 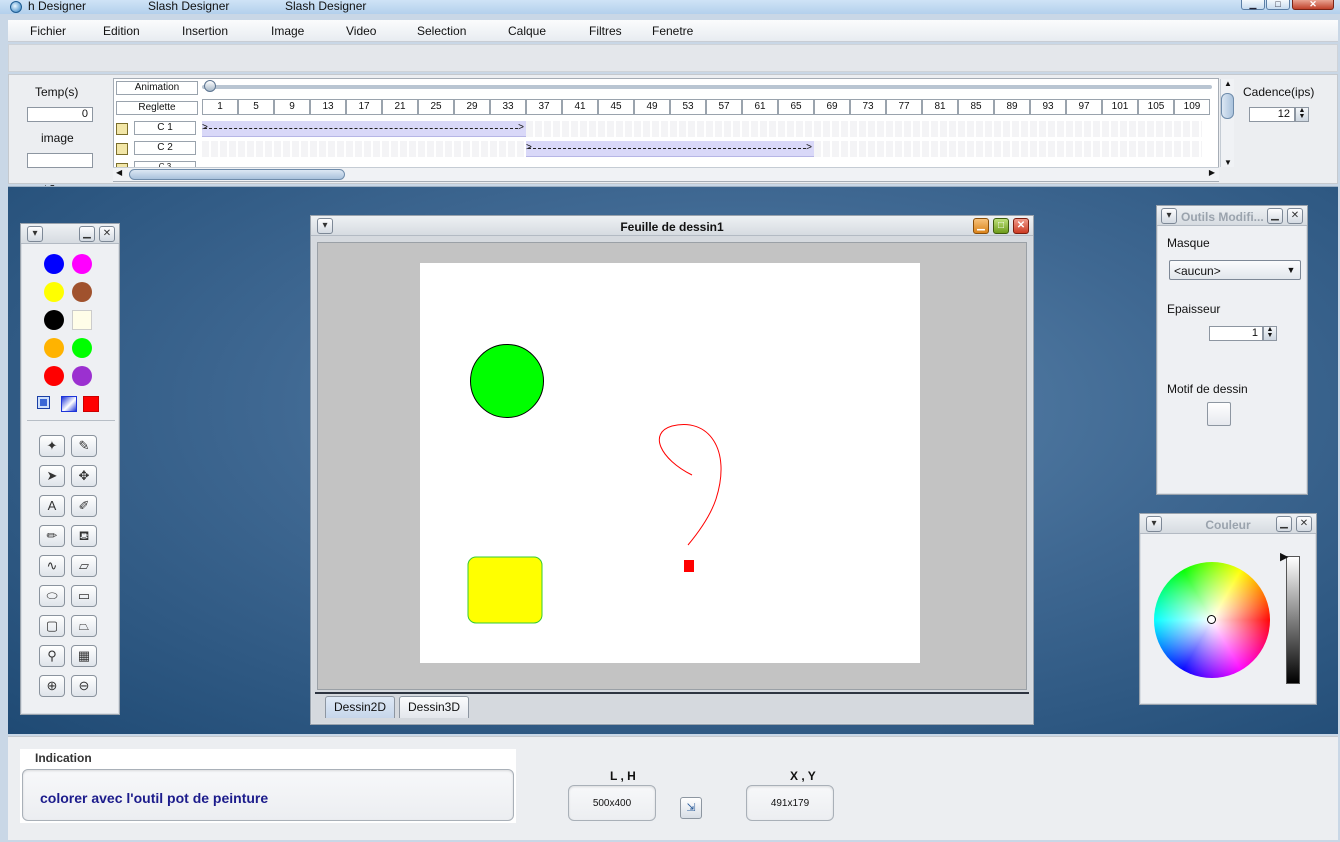 What do you see at coordinates (122, 149) in the screenshot?
I see `layer-c2-icon` at bounding box center [122, 149].